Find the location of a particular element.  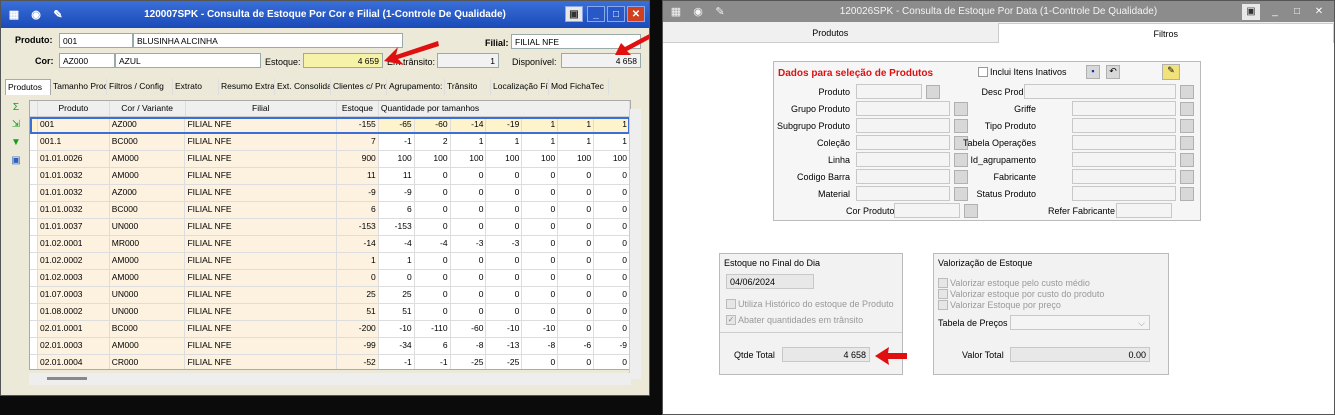

val-custo-medio-checkbox is located at coordinates (943, 283).